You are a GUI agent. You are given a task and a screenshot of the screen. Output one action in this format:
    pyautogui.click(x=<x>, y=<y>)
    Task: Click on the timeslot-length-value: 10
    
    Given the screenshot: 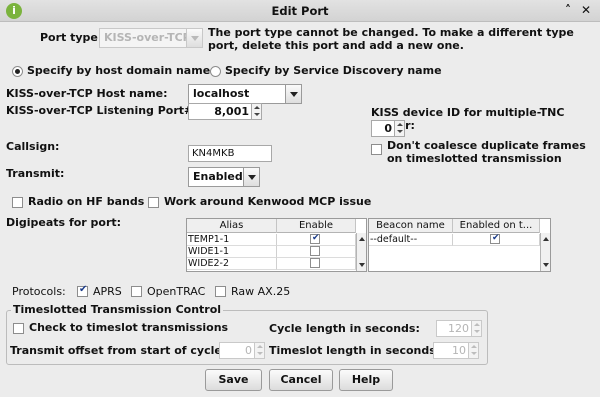 What is the action you would take?
    pyautogui.click(x=459, y=350)
    